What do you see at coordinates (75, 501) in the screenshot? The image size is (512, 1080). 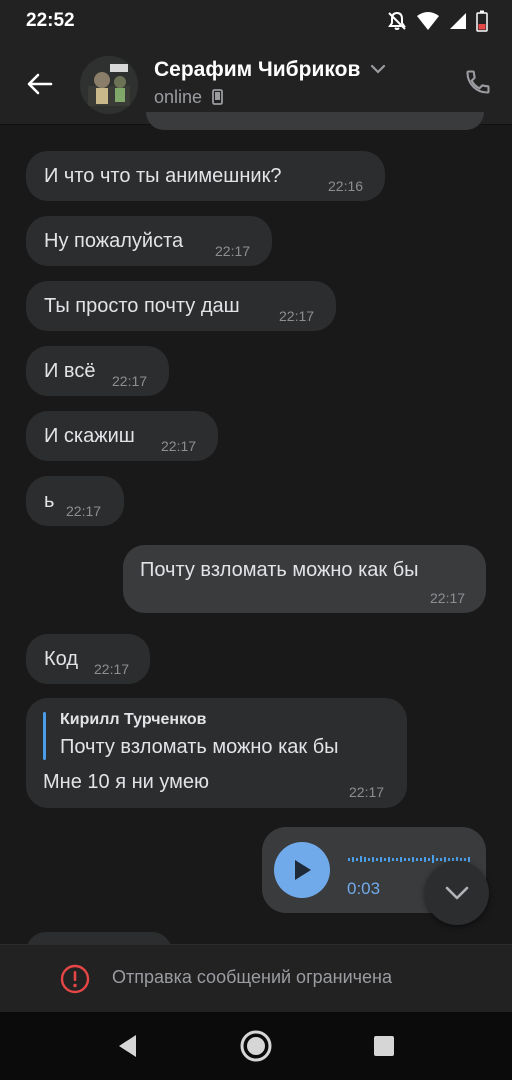 I see `message-bubble: ь 22:17` at bounding box center [75, 501].